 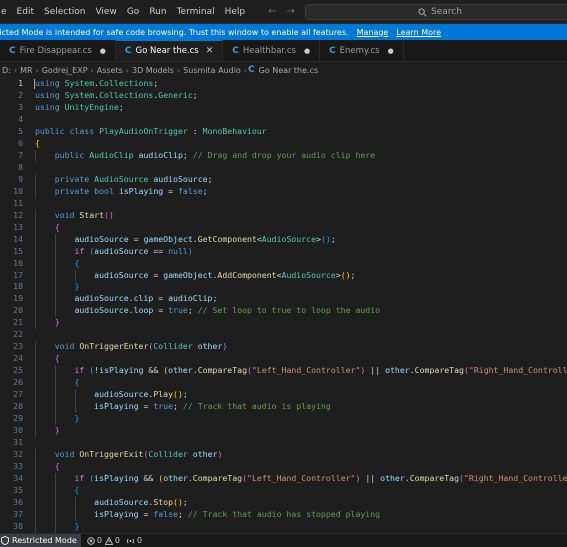 I want to click on breadcrumb-segment: Godrej_EXP, so click(x=65, y=70).